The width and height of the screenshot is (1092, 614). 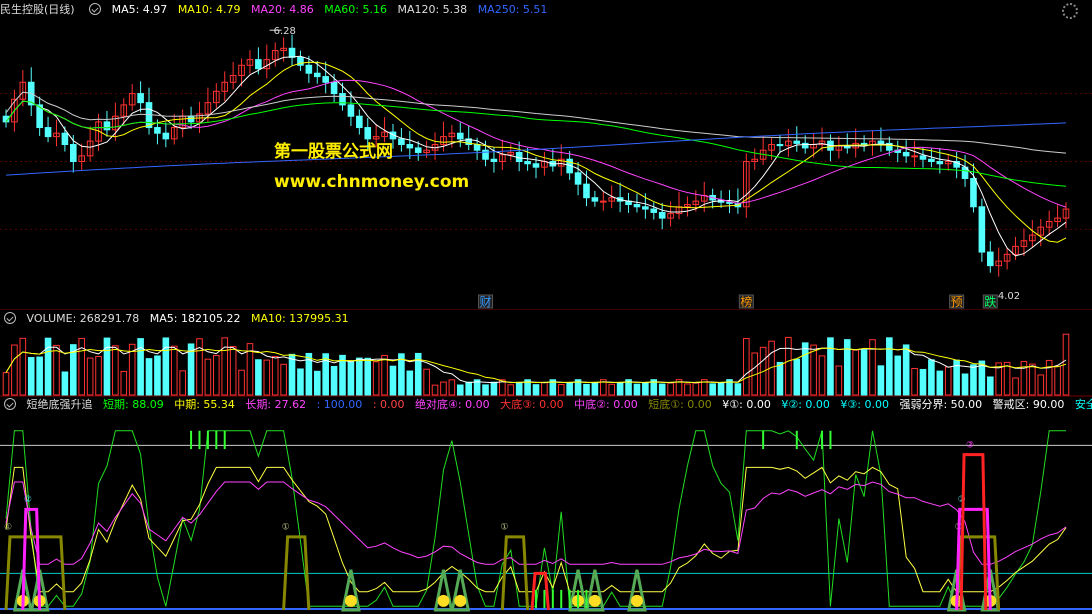 I want to click on osc-item-yen3: ¥③: 0.00, so click(x=864, y=404).